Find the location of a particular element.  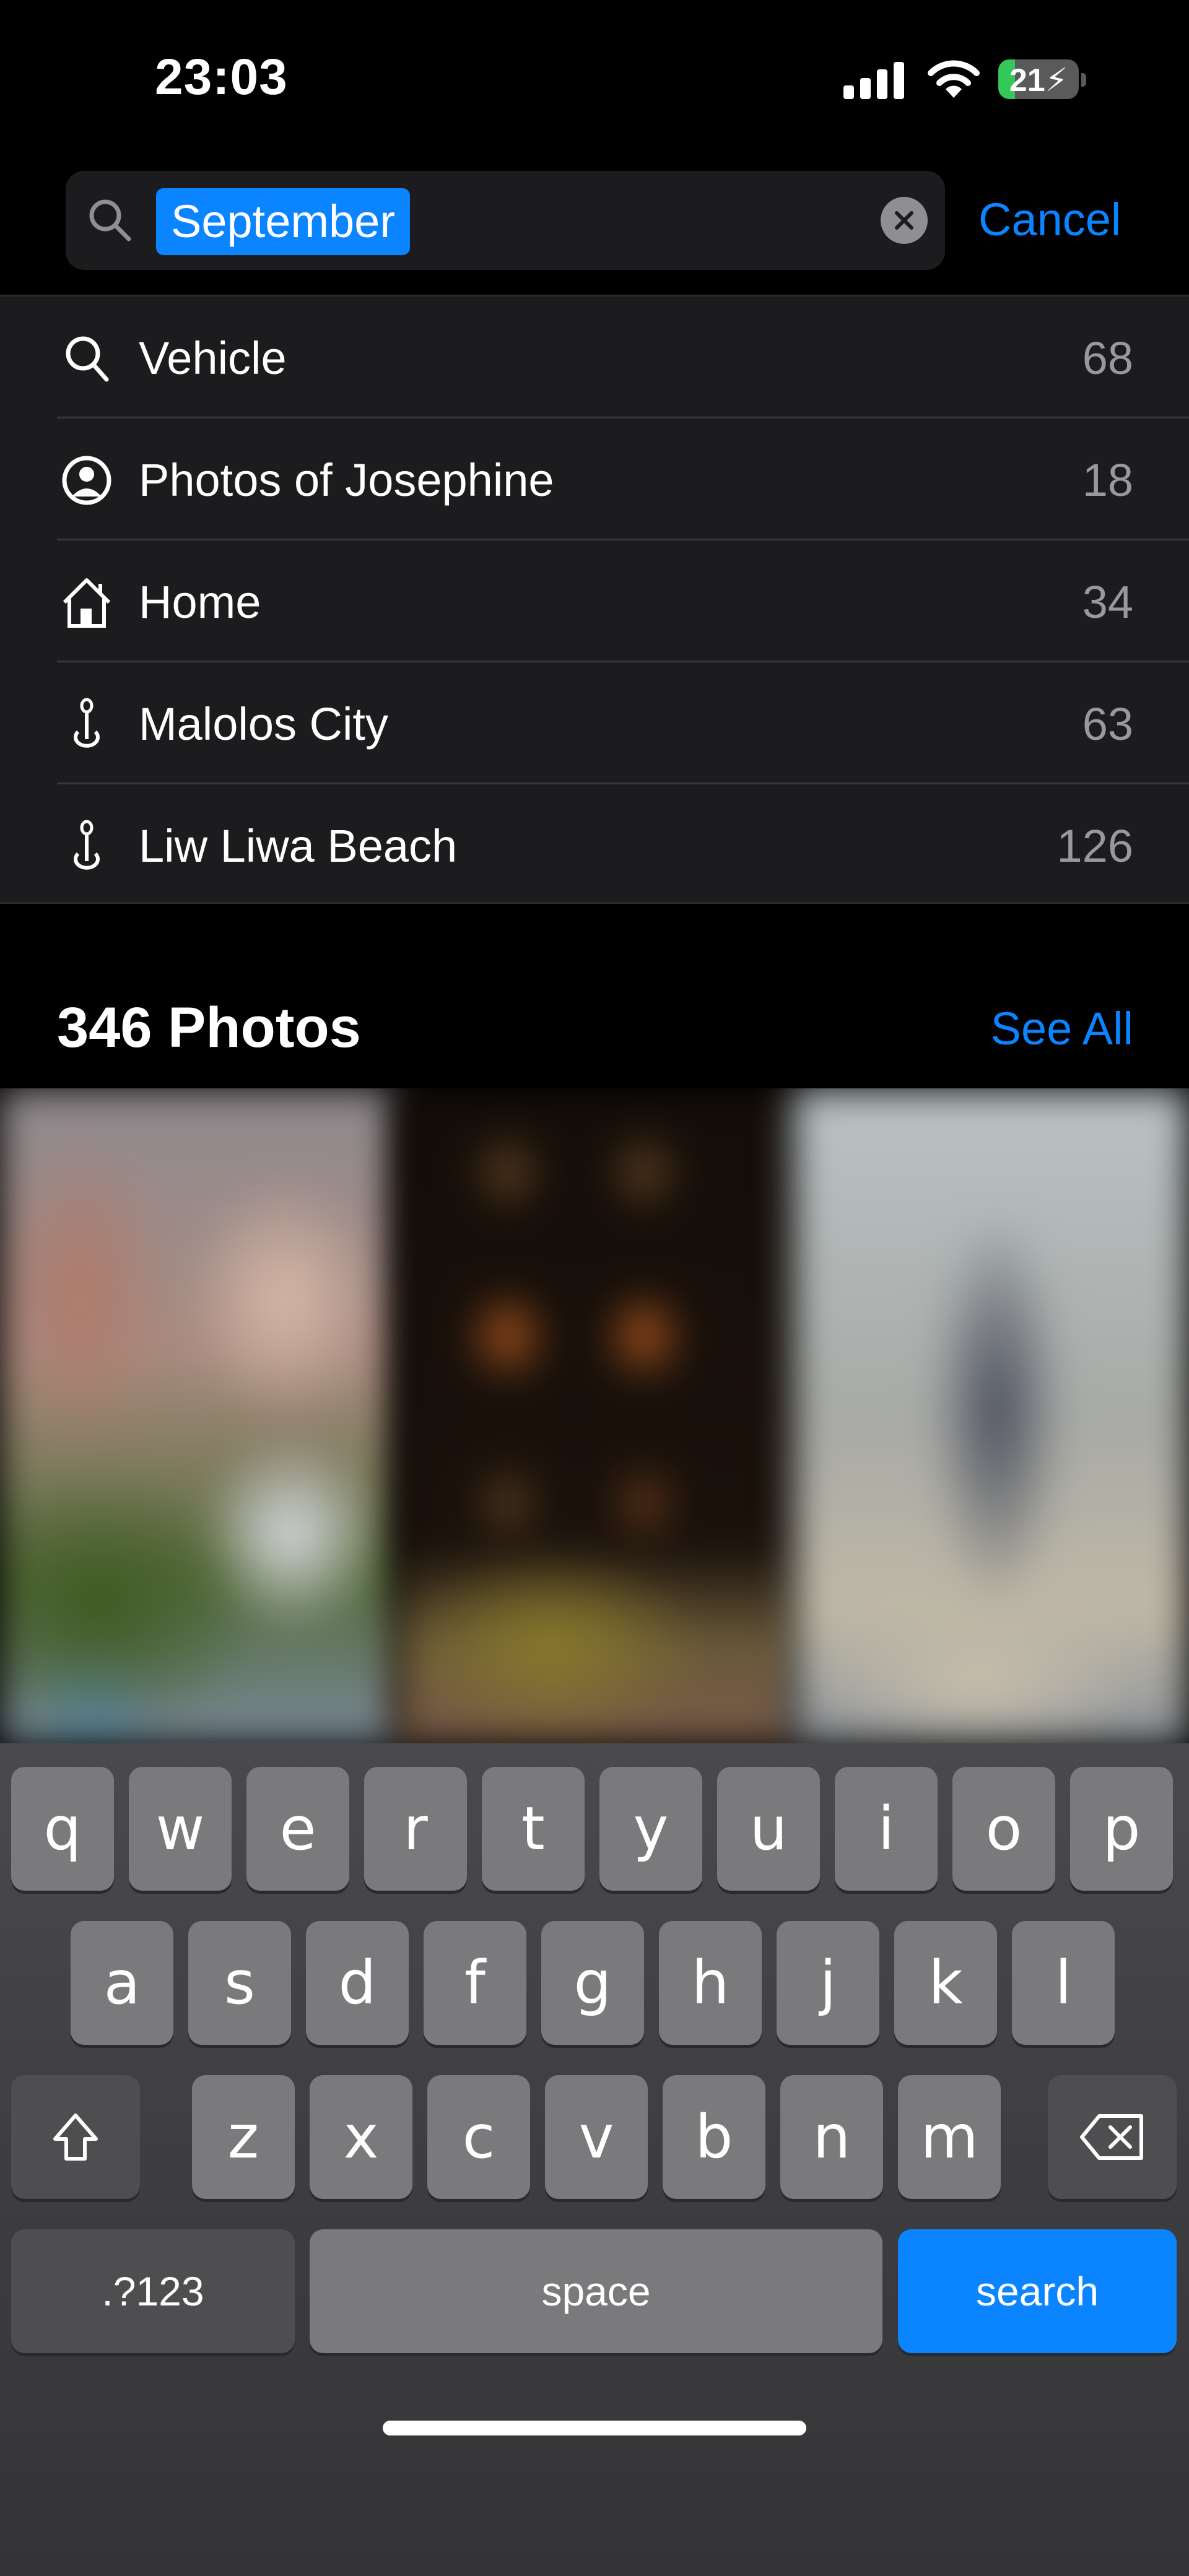

suggestion-count: 68 is located at coordinates (1107, 358).